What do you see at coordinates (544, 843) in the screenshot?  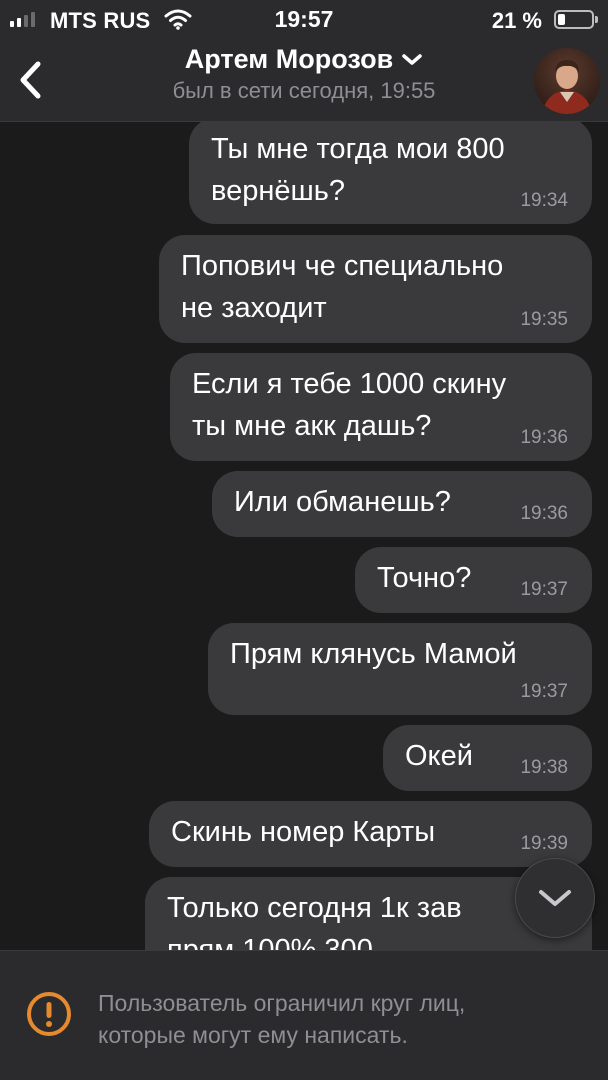 I see `message-time: 19:39` at bounding box center [544, 843].